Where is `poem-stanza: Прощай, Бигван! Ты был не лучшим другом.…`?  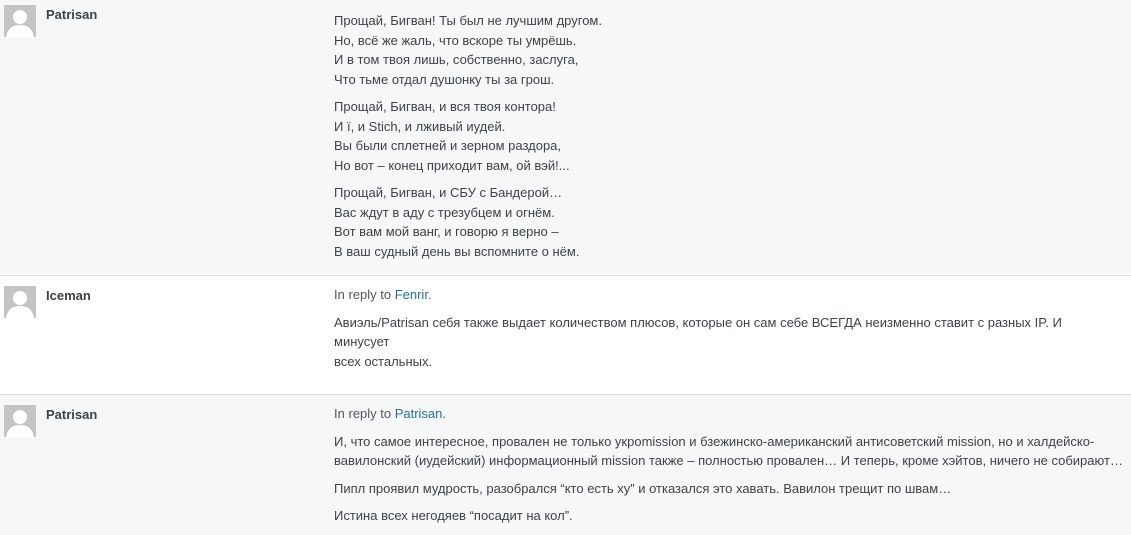 poem-stanza: Прощай, Бигван! Ты был не лучшим другом.… is located at coordinates (468, 50).